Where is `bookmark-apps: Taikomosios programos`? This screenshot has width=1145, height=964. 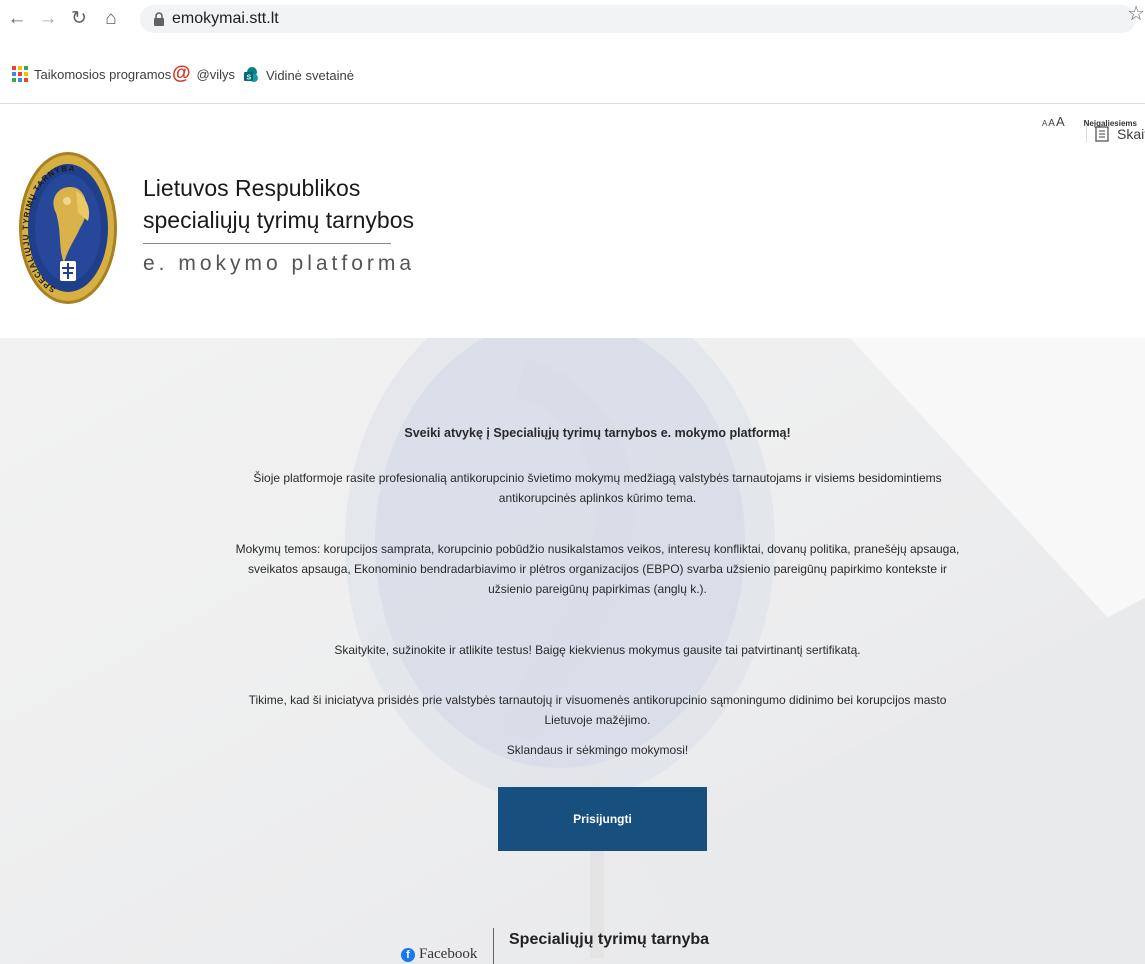 bookmark-apps: Taikomosios programos is located at coordinates (91, 74).